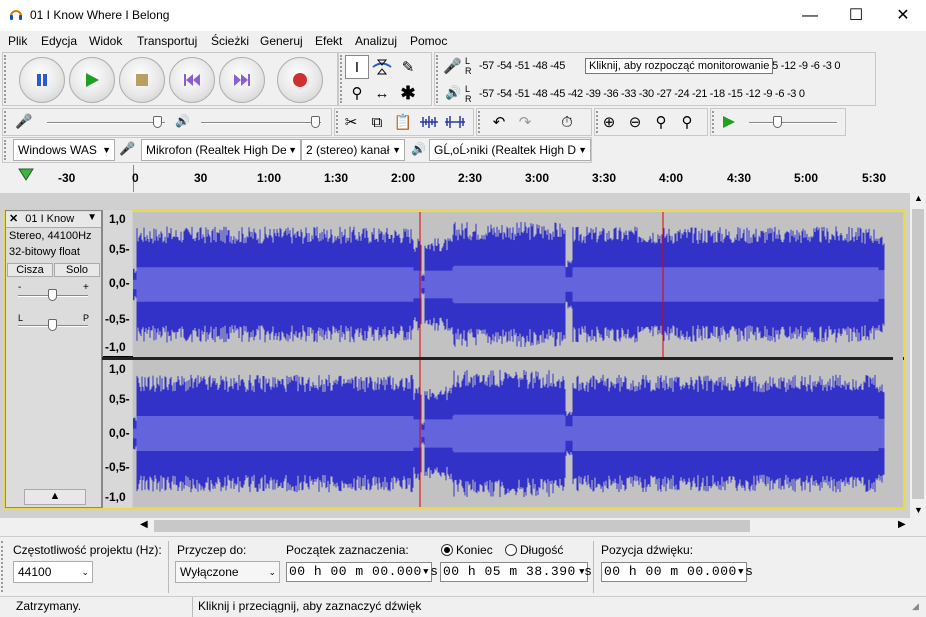 This screenshot has width=926, height=617. I want to click on copy-button: ⧉, so click(377, 122).